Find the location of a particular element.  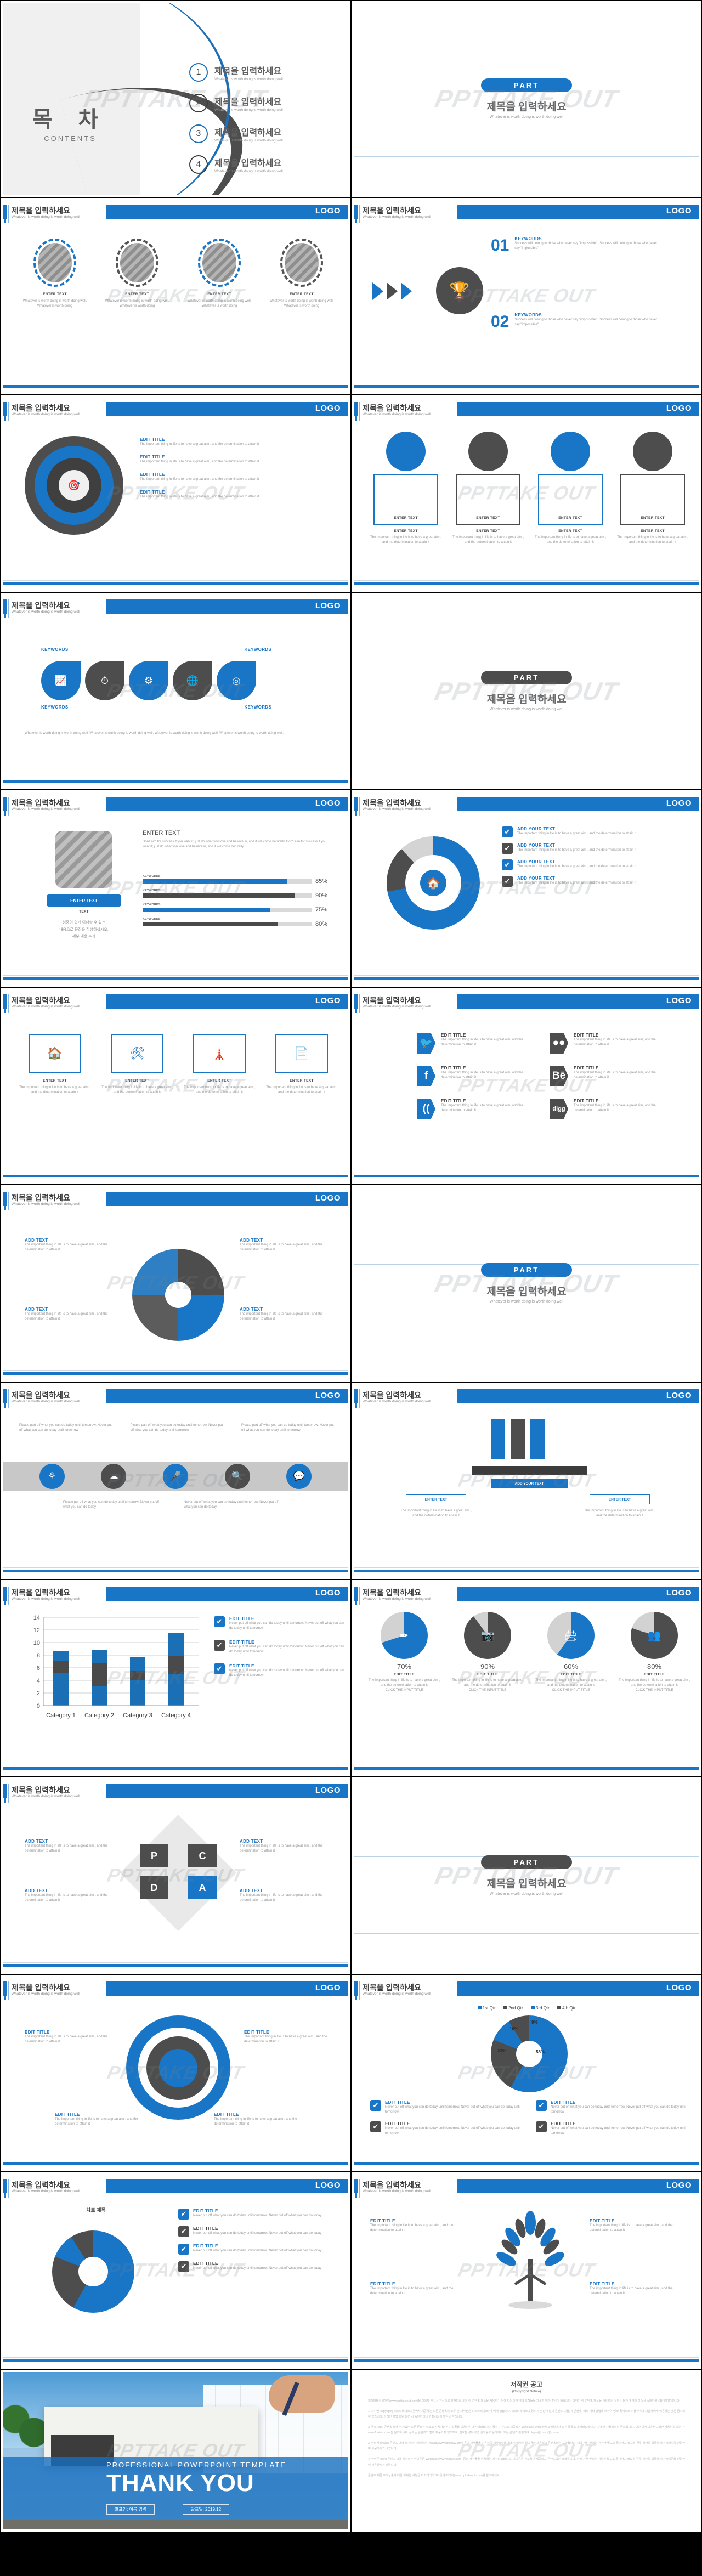

digg-icon: digg is located at coordinates (559, 1109).